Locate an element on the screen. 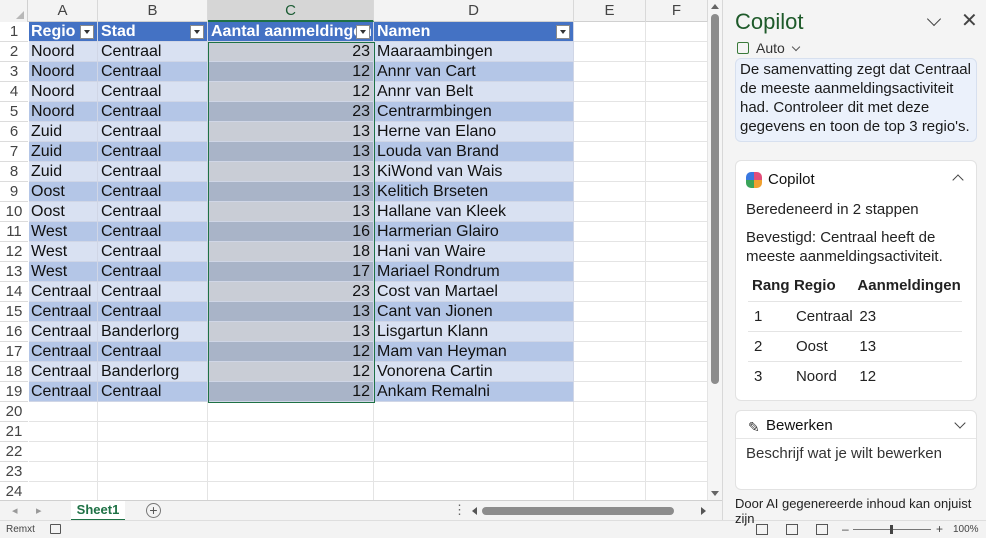 The width and height of the screenshot is (986, 538). tab-sheet1: Sheet1 is located at coordinates (98, 511).